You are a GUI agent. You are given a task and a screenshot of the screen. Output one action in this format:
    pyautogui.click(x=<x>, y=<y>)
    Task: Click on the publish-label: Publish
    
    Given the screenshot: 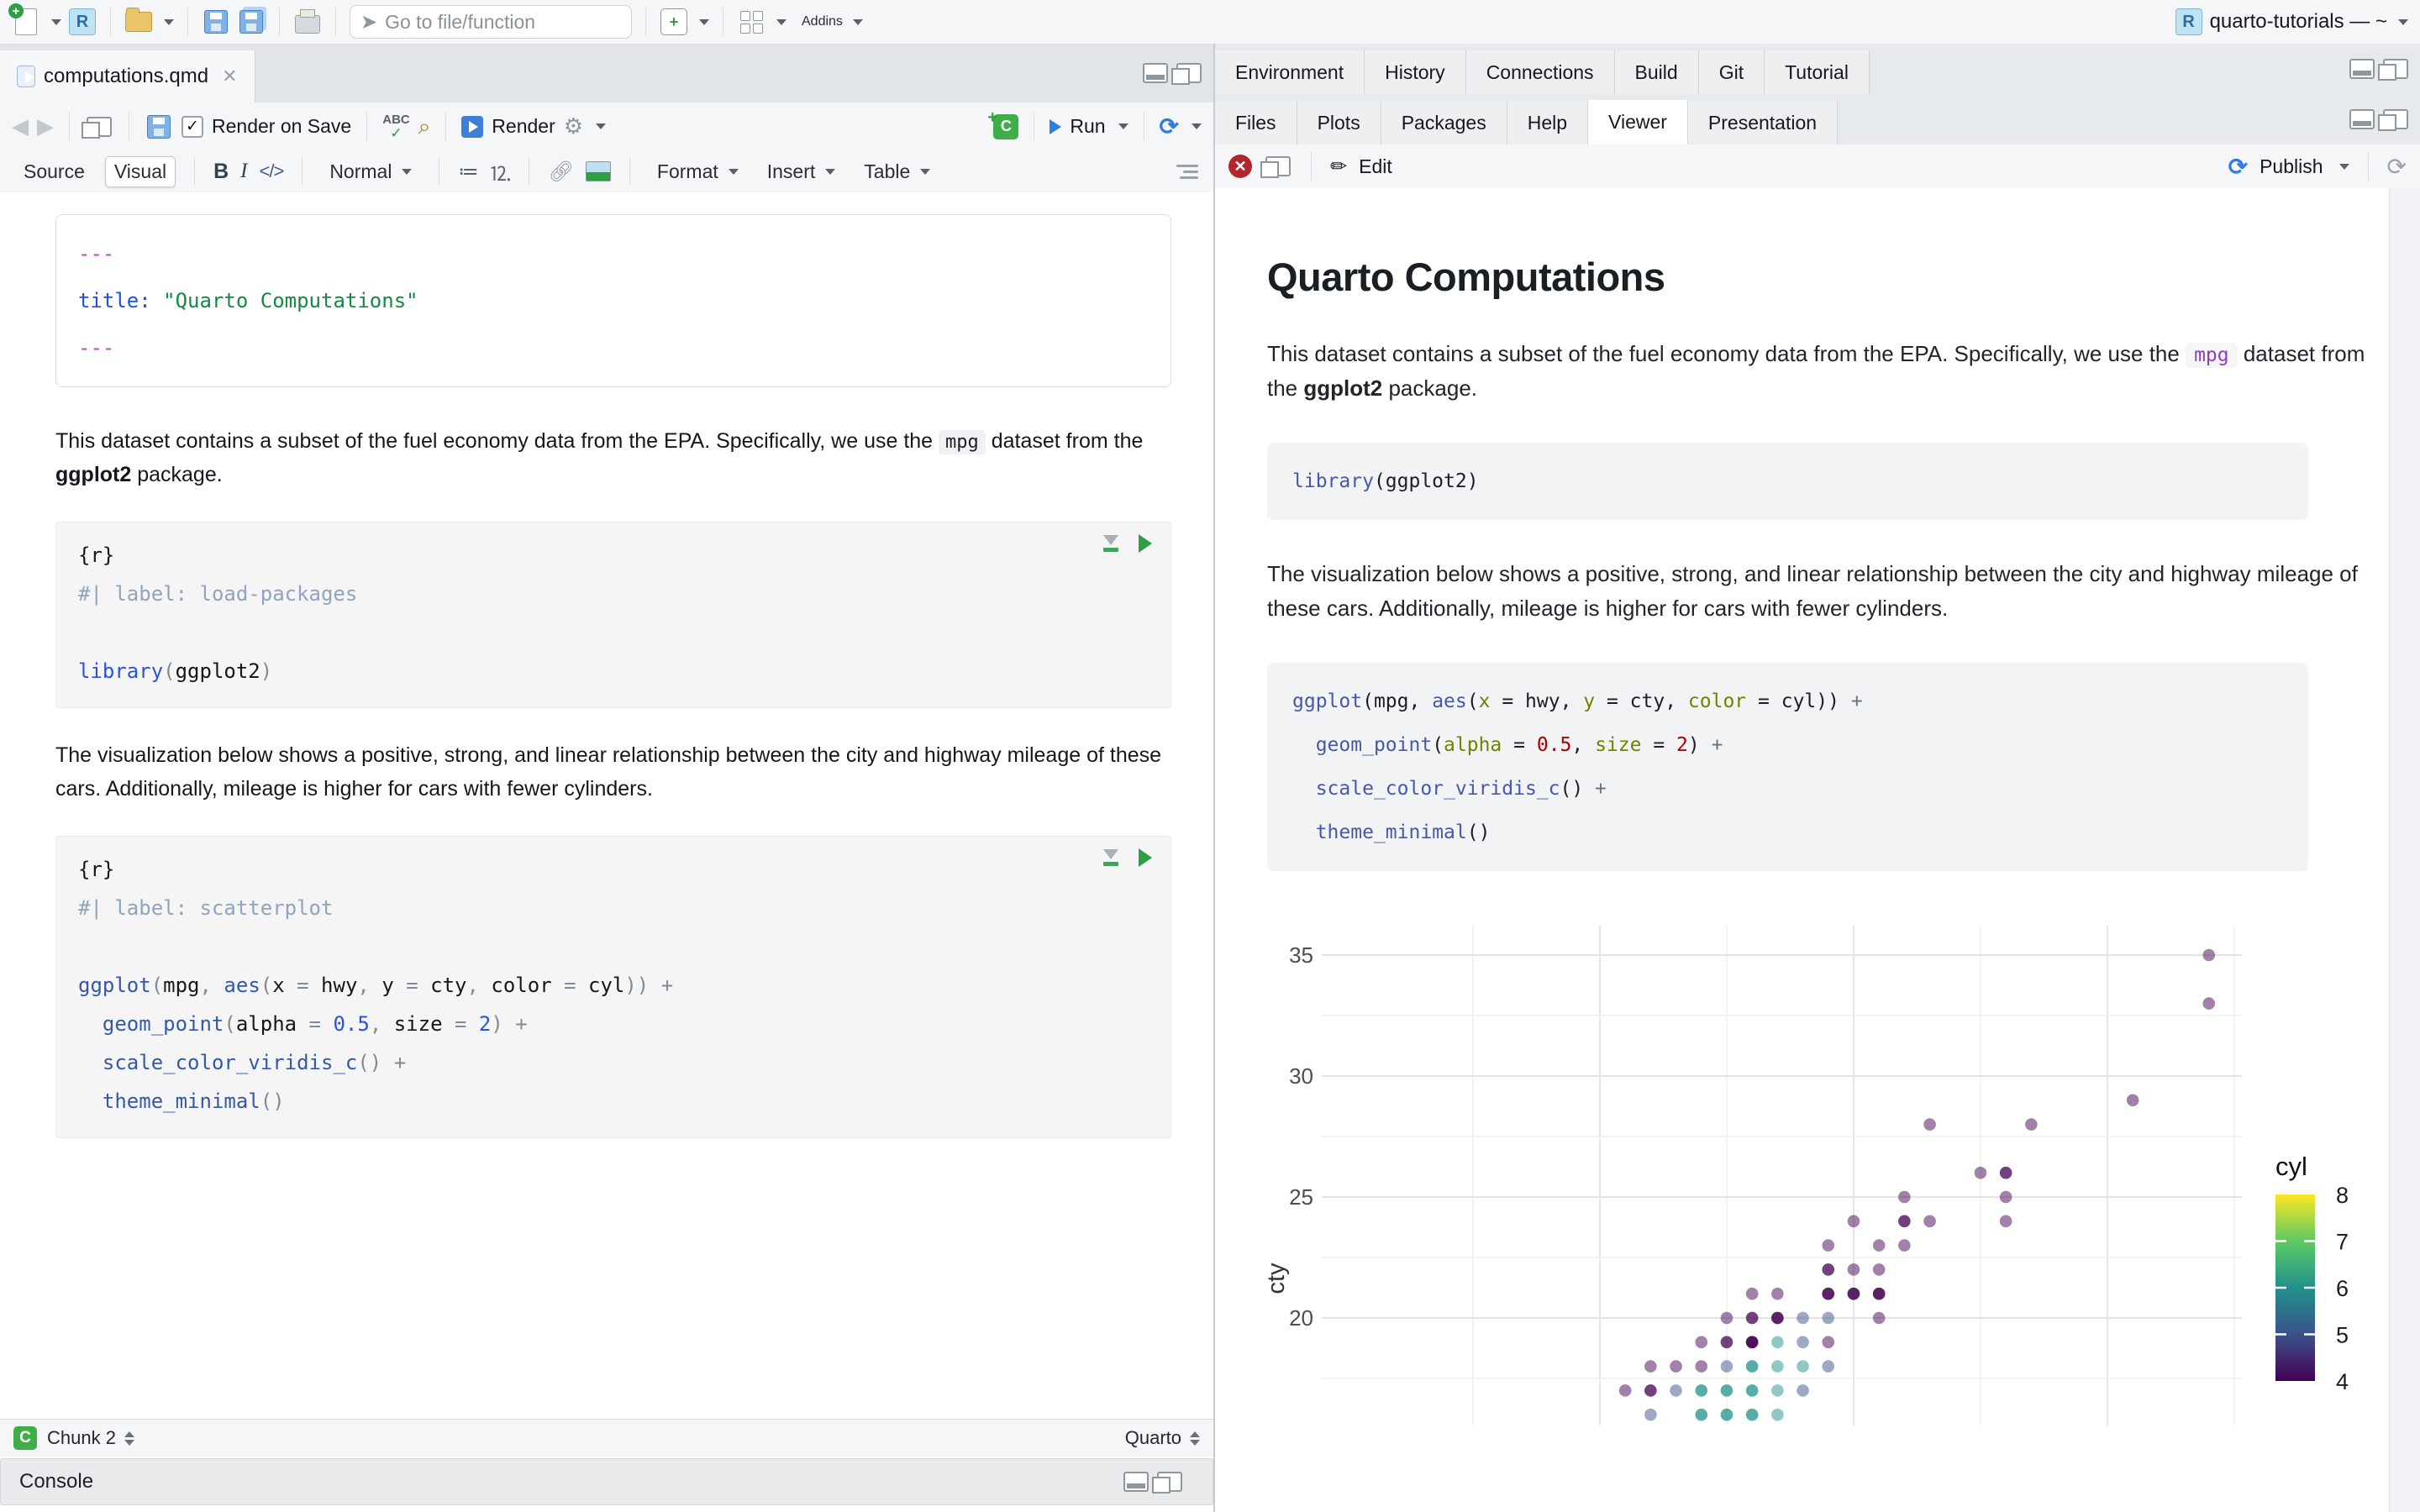 What is the action you would take?
    pyautogui.click(x=2291, y=166)
    